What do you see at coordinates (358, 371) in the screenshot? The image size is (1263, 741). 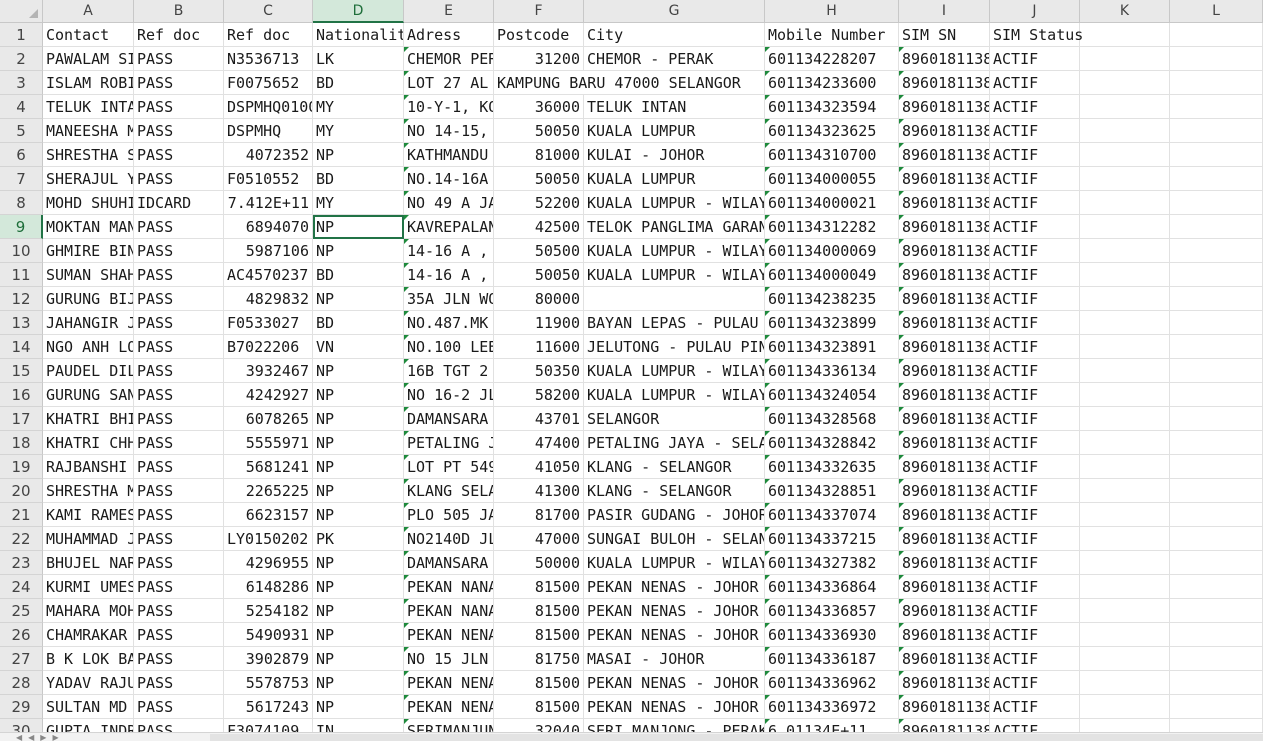 I see `cell-d15: NP` at bounding box center [358, 371].